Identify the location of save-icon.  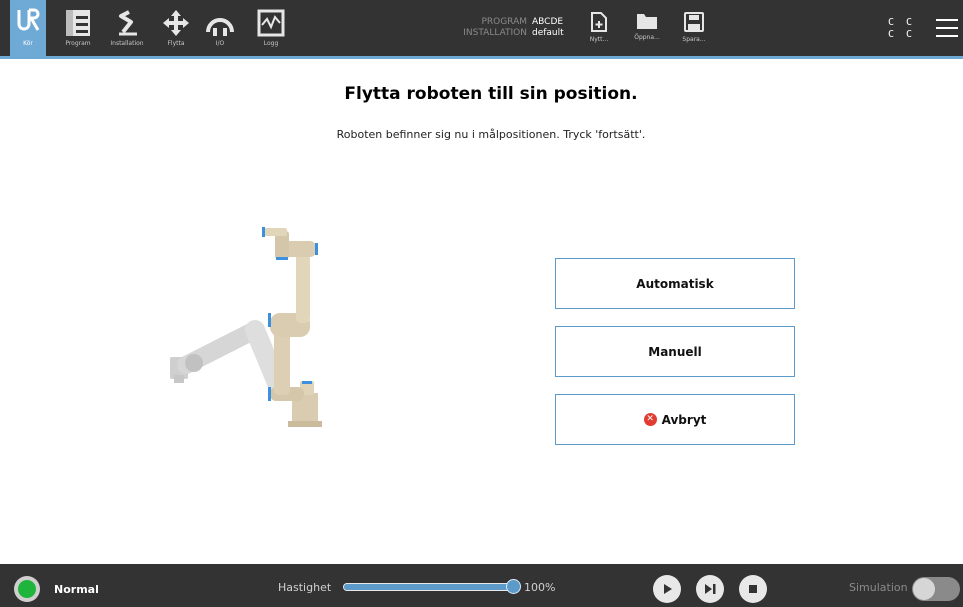
(694, 22).